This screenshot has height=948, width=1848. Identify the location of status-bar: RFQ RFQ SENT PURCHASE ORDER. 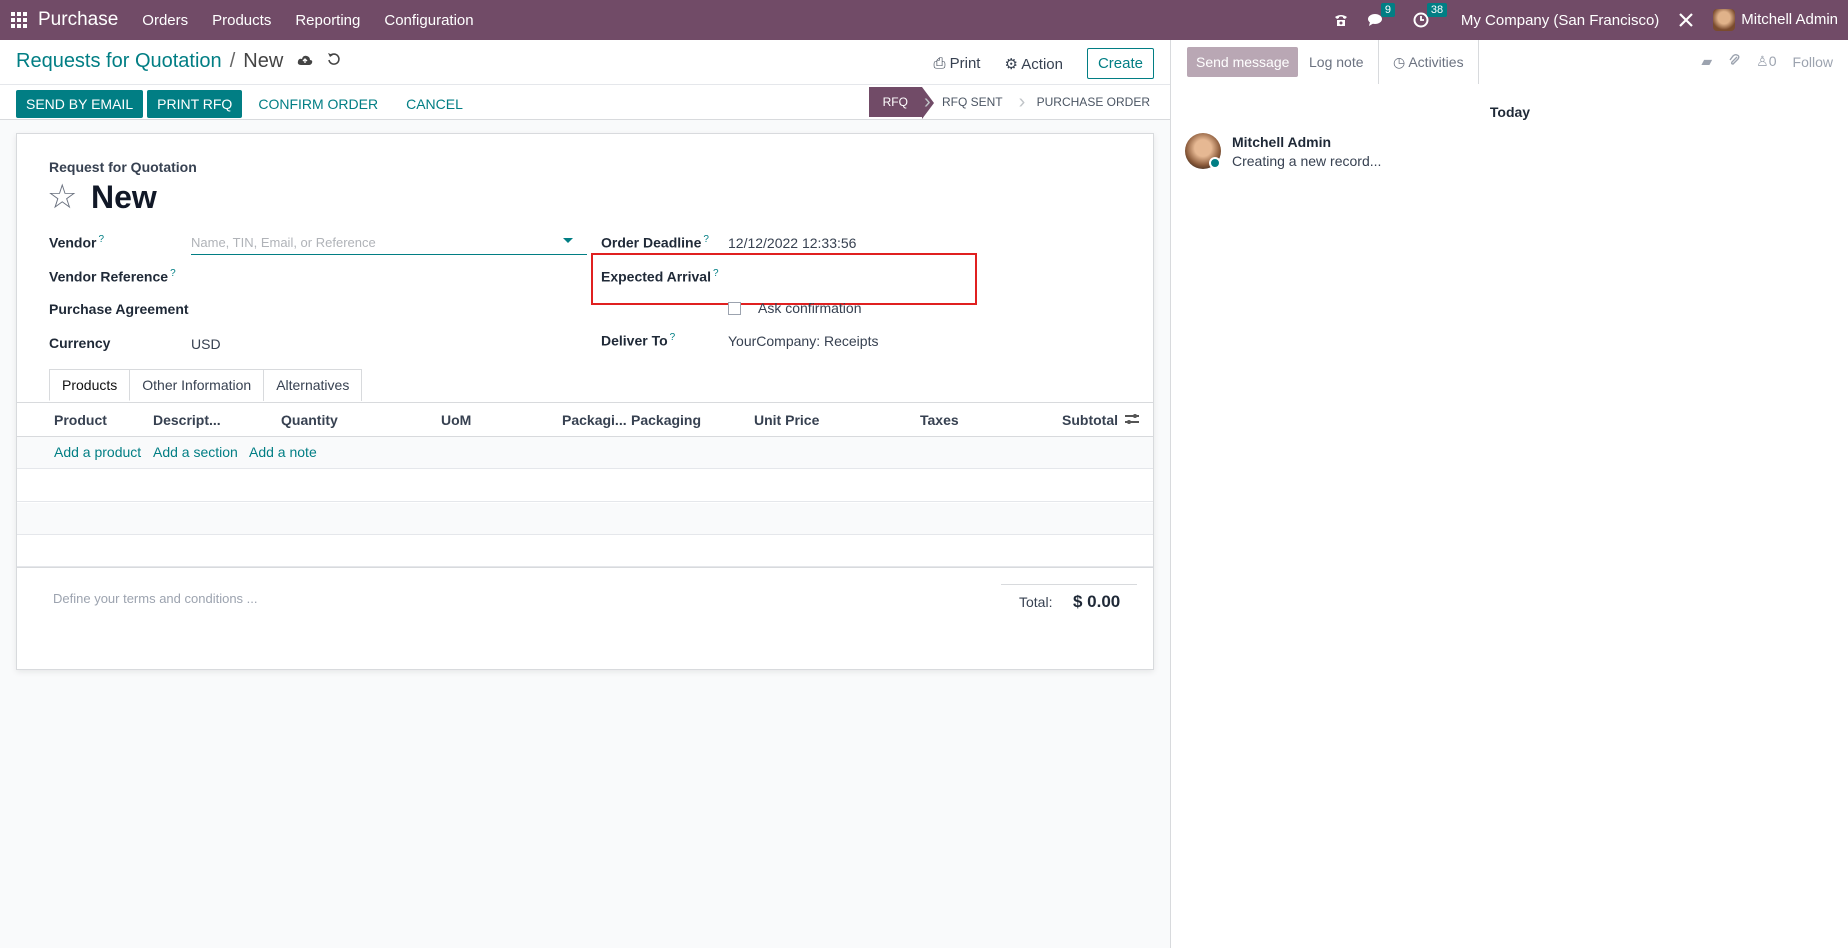
(1016, 102).